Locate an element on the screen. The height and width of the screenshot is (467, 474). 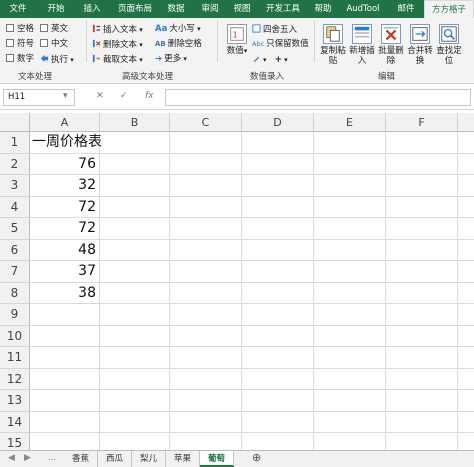
cell-e8 is located at coordinates (350, 293).